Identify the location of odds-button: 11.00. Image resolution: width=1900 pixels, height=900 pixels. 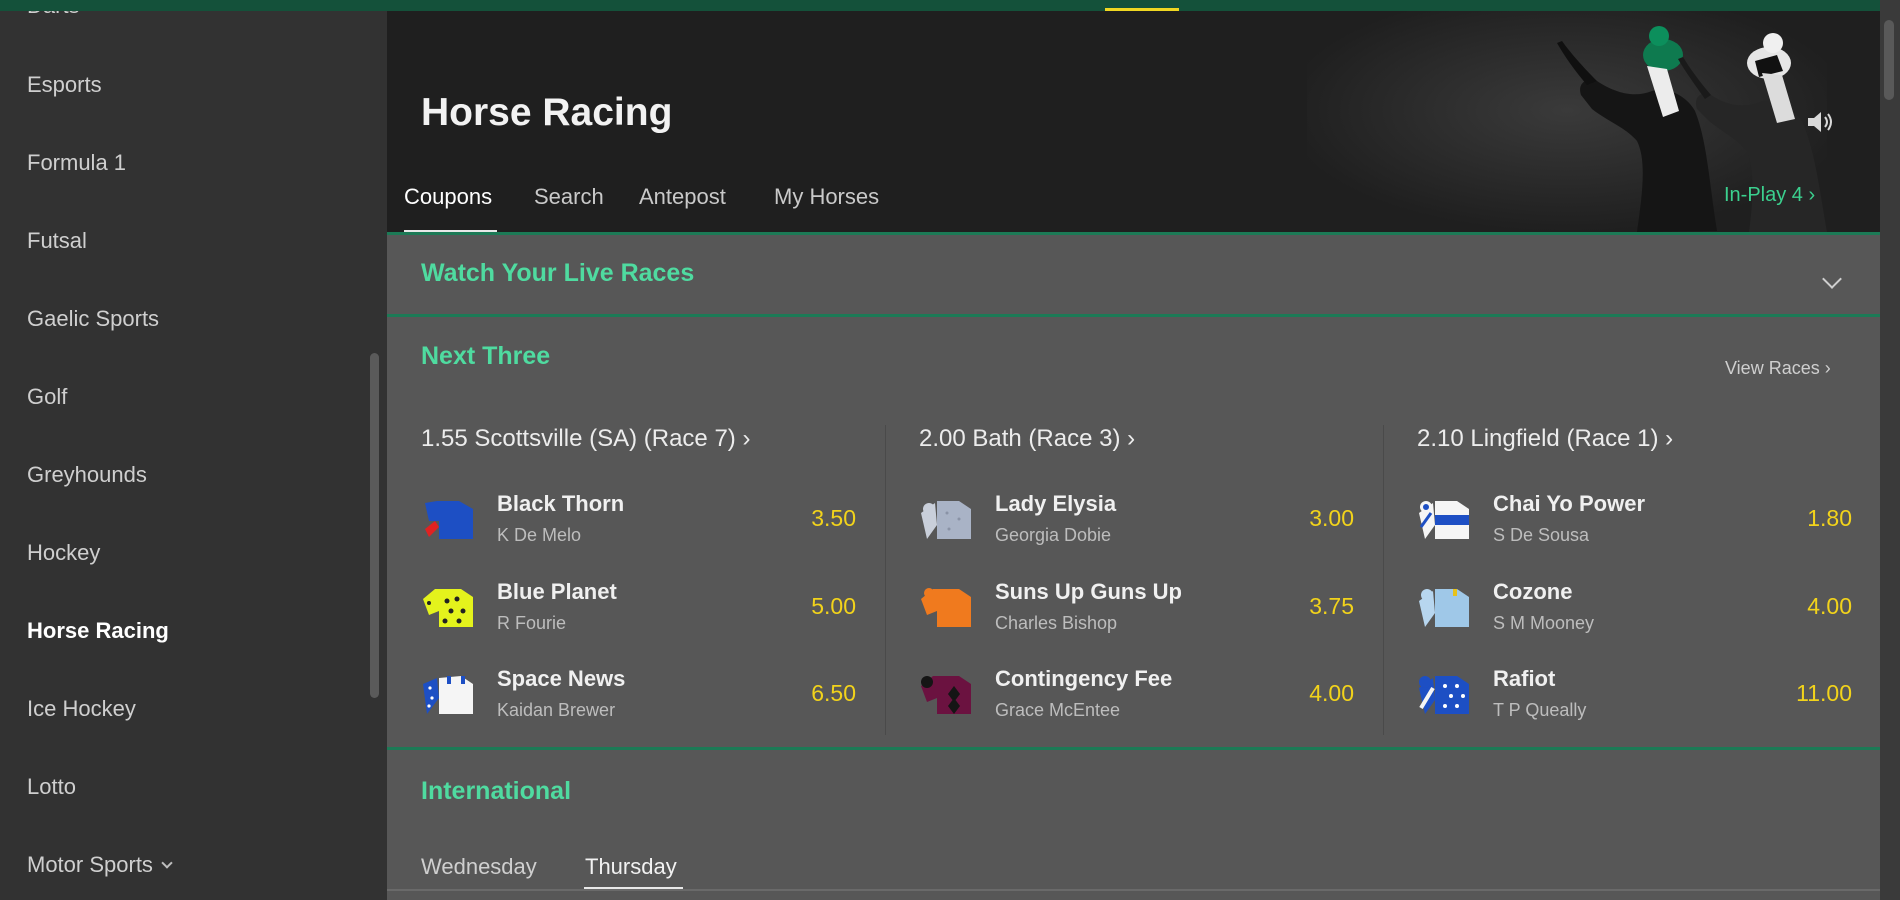
(1824, 693).